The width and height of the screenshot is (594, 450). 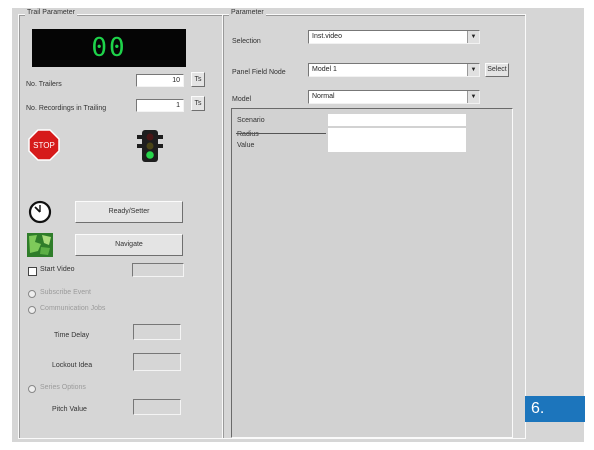 I want to click on communication-radio, so click(x=32, y=310).